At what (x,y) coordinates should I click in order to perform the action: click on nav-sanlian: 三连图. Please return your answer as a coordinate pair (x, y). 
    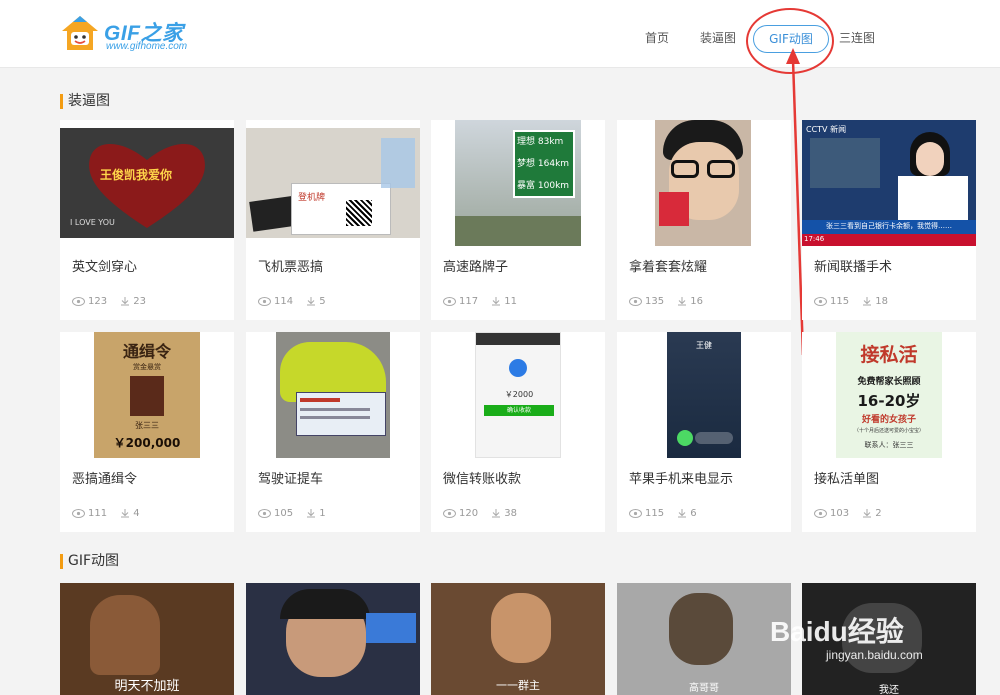
    Looking at the image, I should click on (857, 37).